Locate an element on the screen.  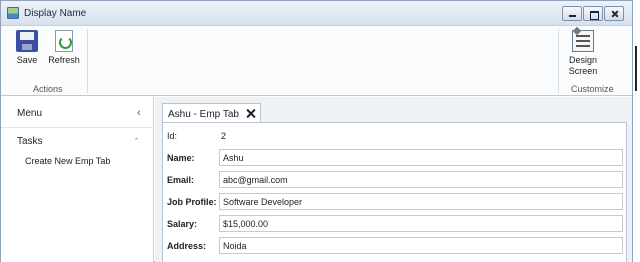
save-button: Save is located at coordinates (27, 47).